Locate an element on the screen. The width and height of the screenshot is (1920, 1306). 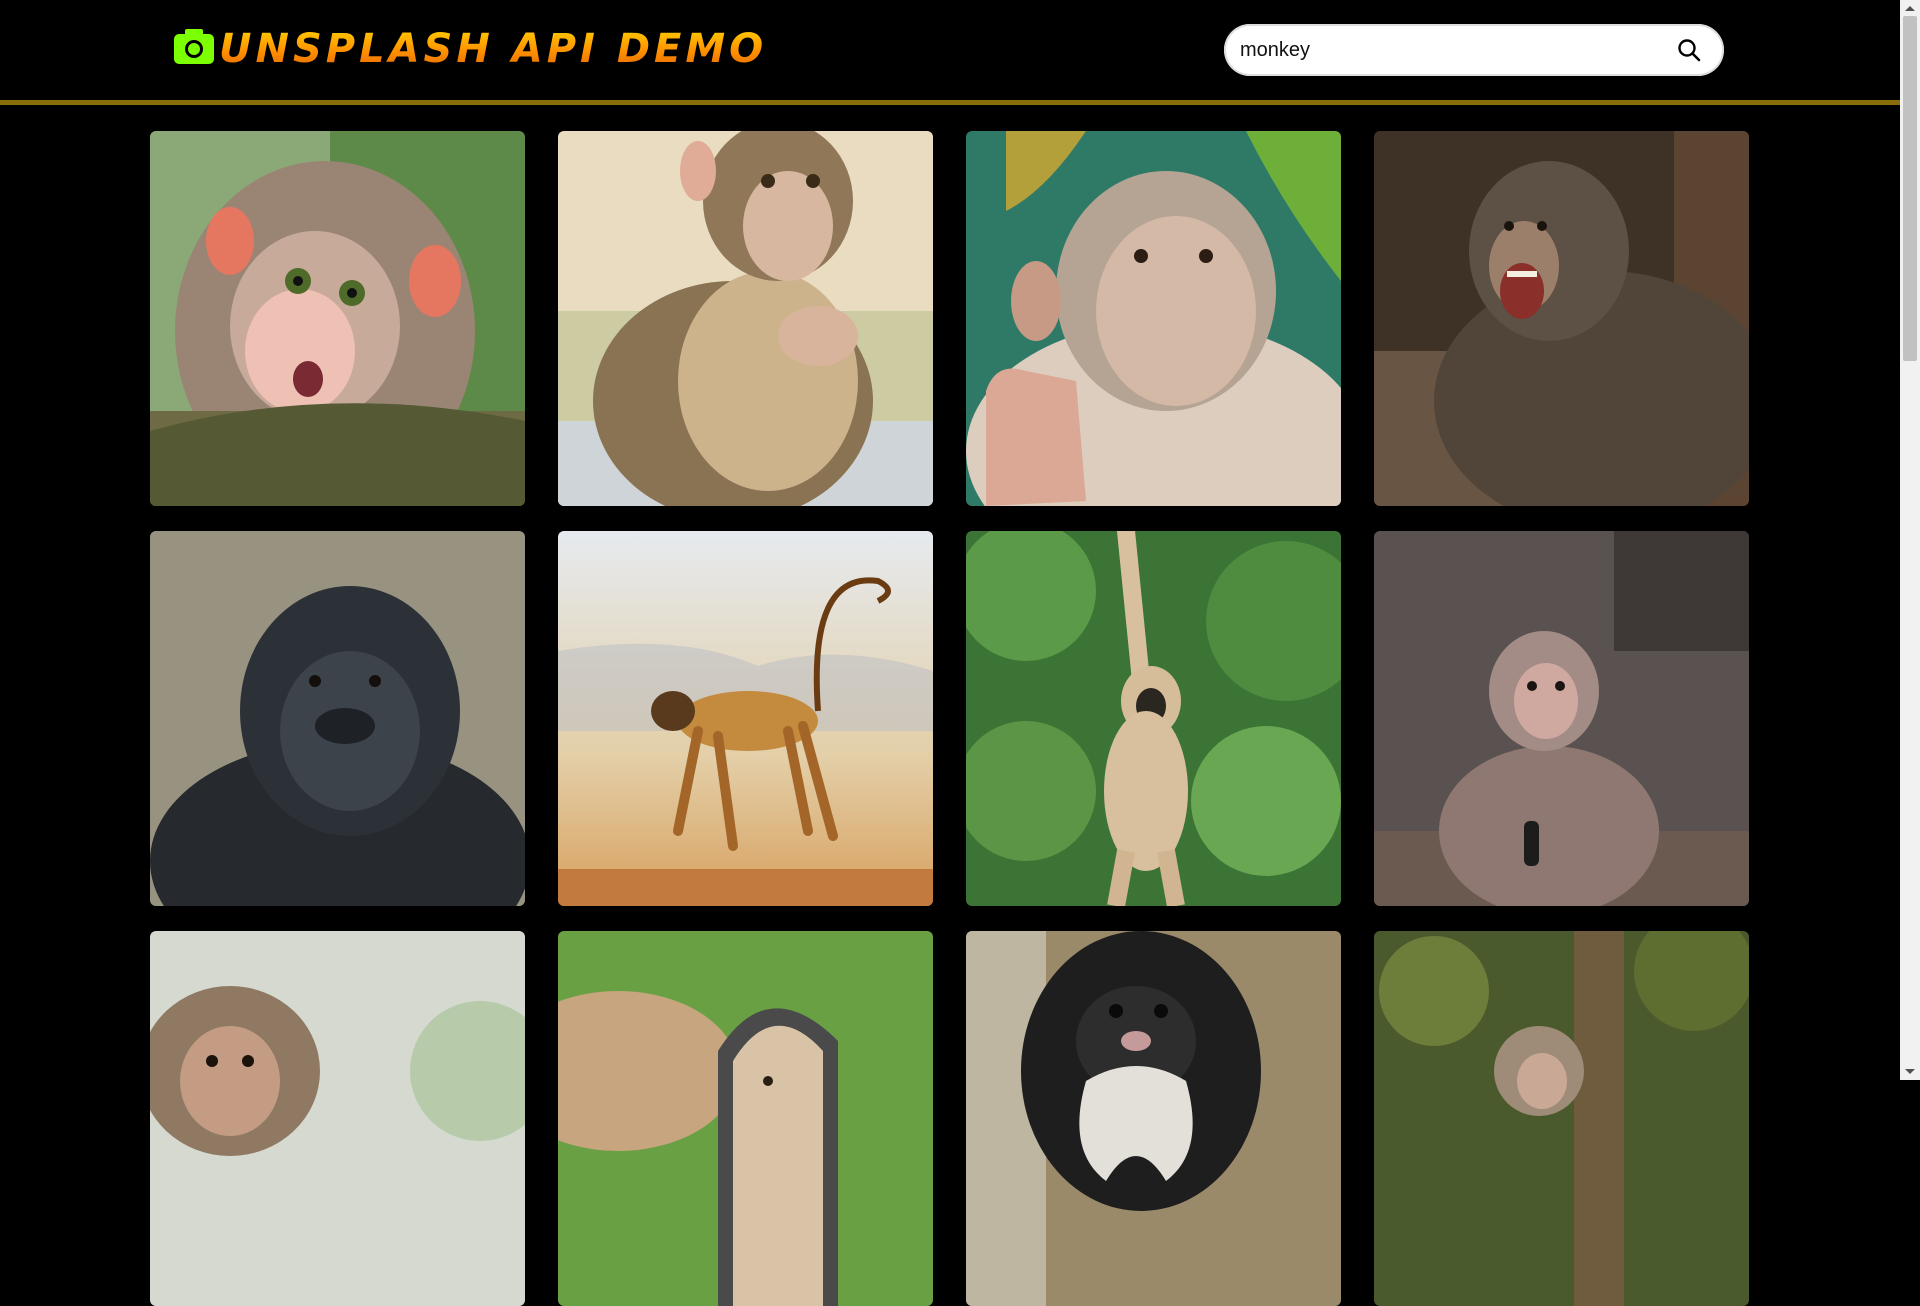
baby-macaque-closeup-photo is located at coordinates (337, 1118).